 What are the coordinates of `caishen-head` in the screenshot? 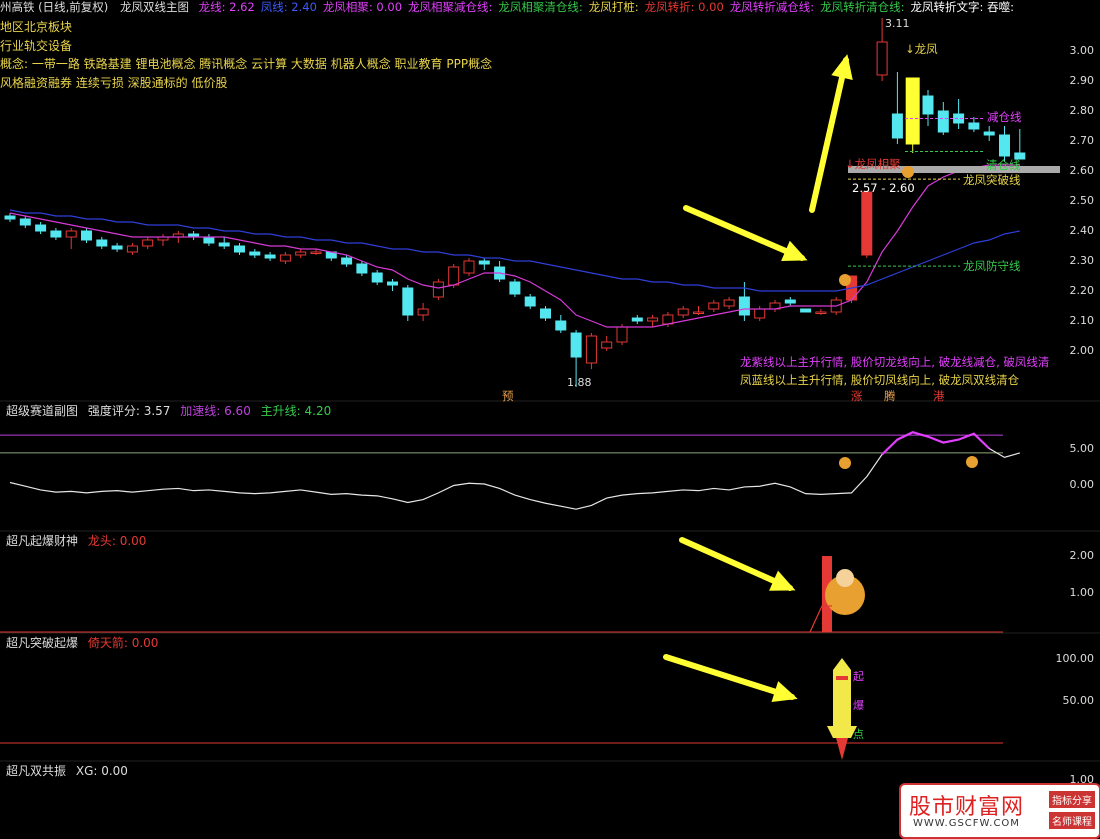 It's located at (845, 578).